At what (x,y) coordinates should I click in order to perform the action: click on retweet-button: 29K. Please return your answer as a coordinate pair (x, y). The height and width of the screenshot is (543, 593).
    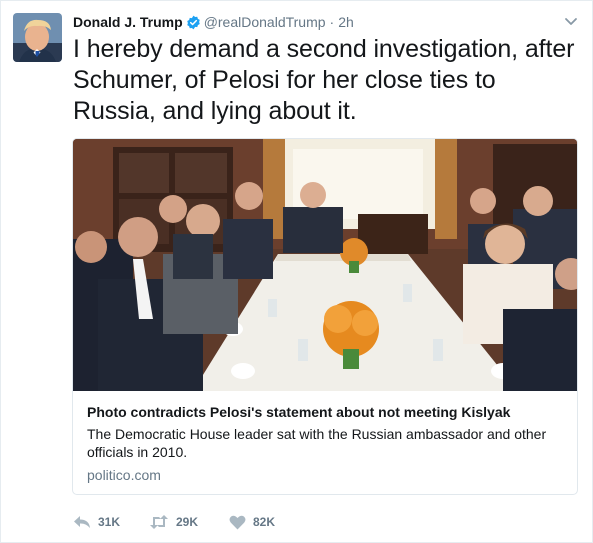
    Looking at the image, I should click on (189, 522).